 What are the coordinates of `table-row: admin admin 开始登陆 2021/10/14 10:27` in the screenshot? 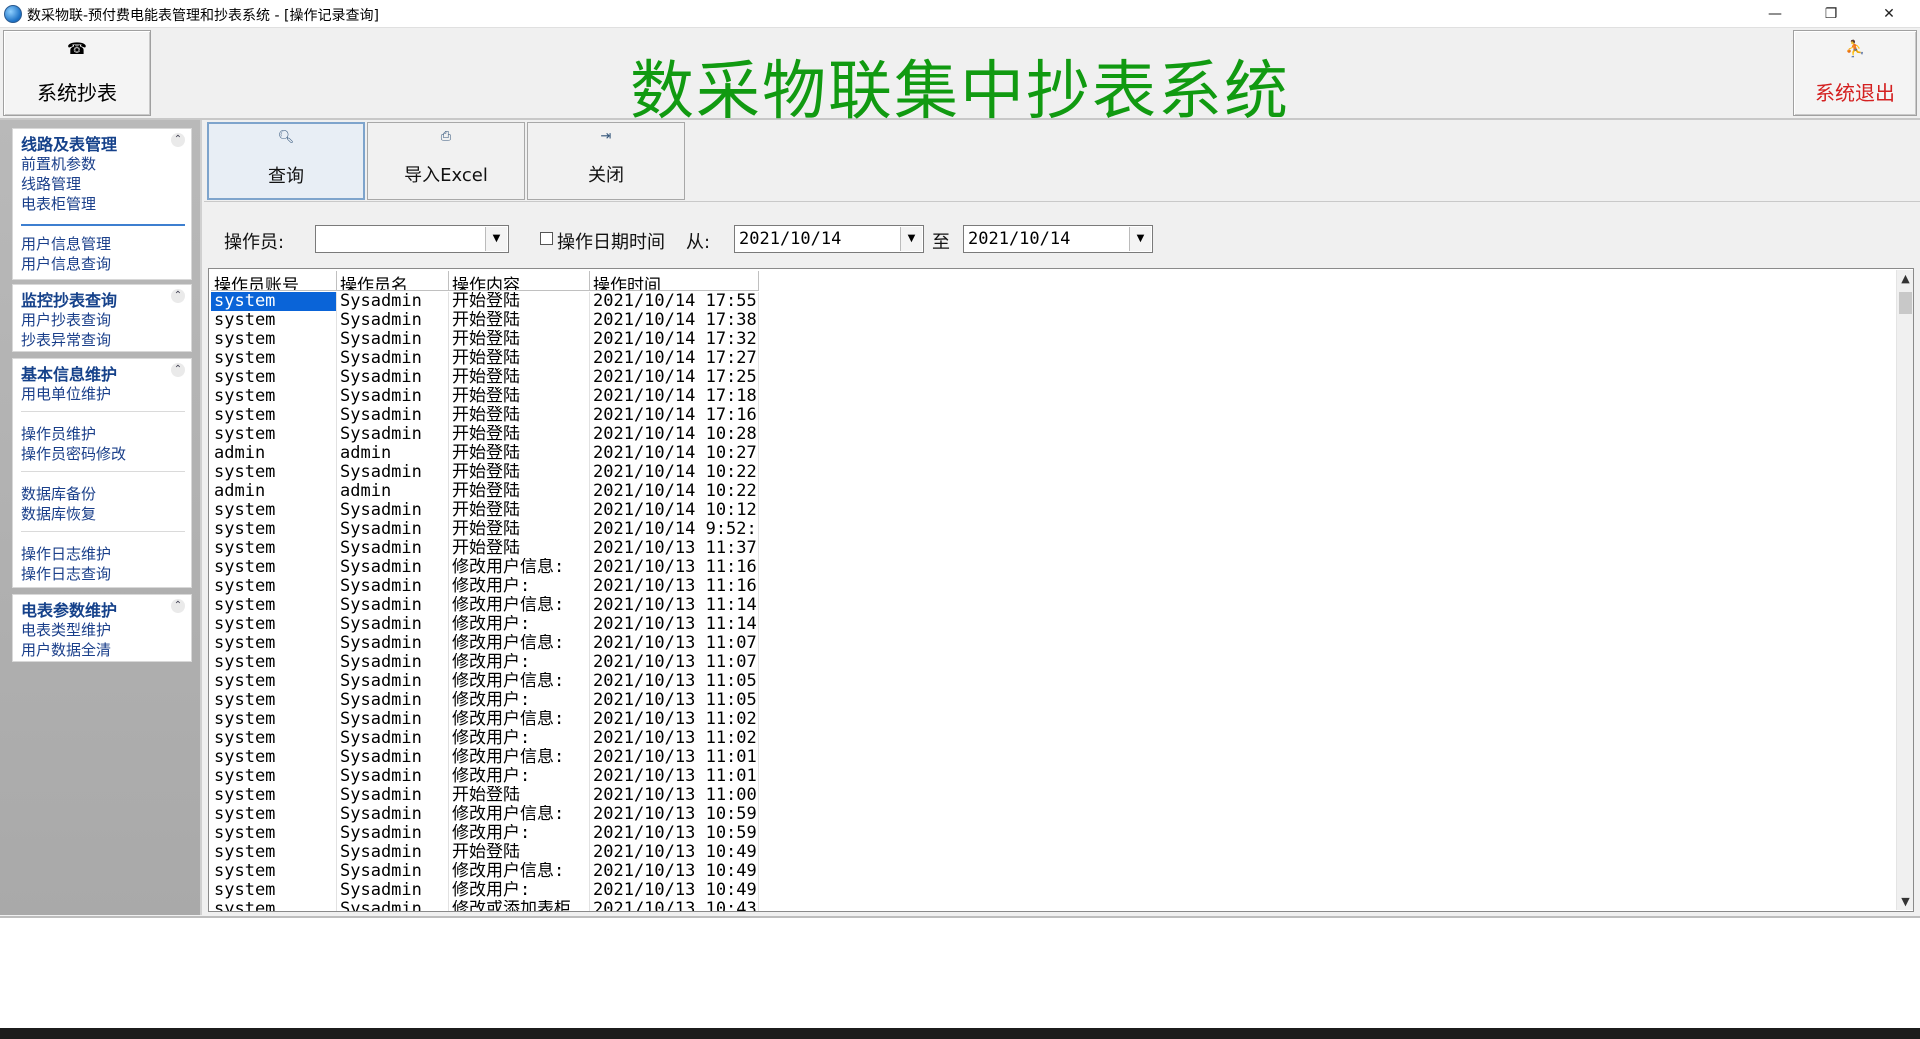 It's located at (485, 453).